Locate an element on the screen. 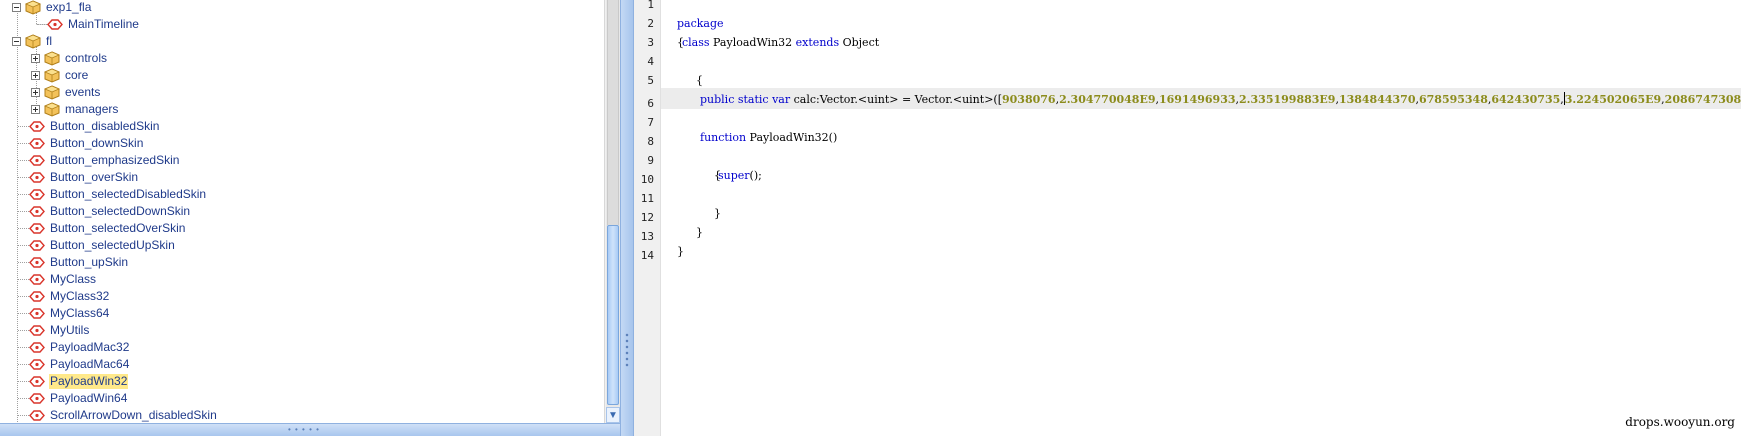  tree-item: PayloadWin32 is located at coordinates (302, 381).